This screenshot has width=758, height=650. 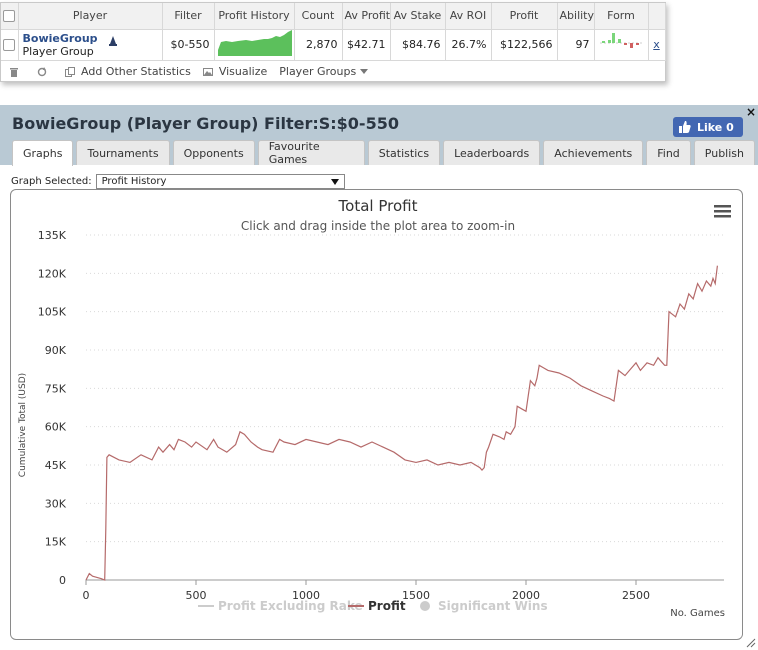 I want to click on add-other-statistics-button: Add Other Statistics, so click(x=128, y=71).